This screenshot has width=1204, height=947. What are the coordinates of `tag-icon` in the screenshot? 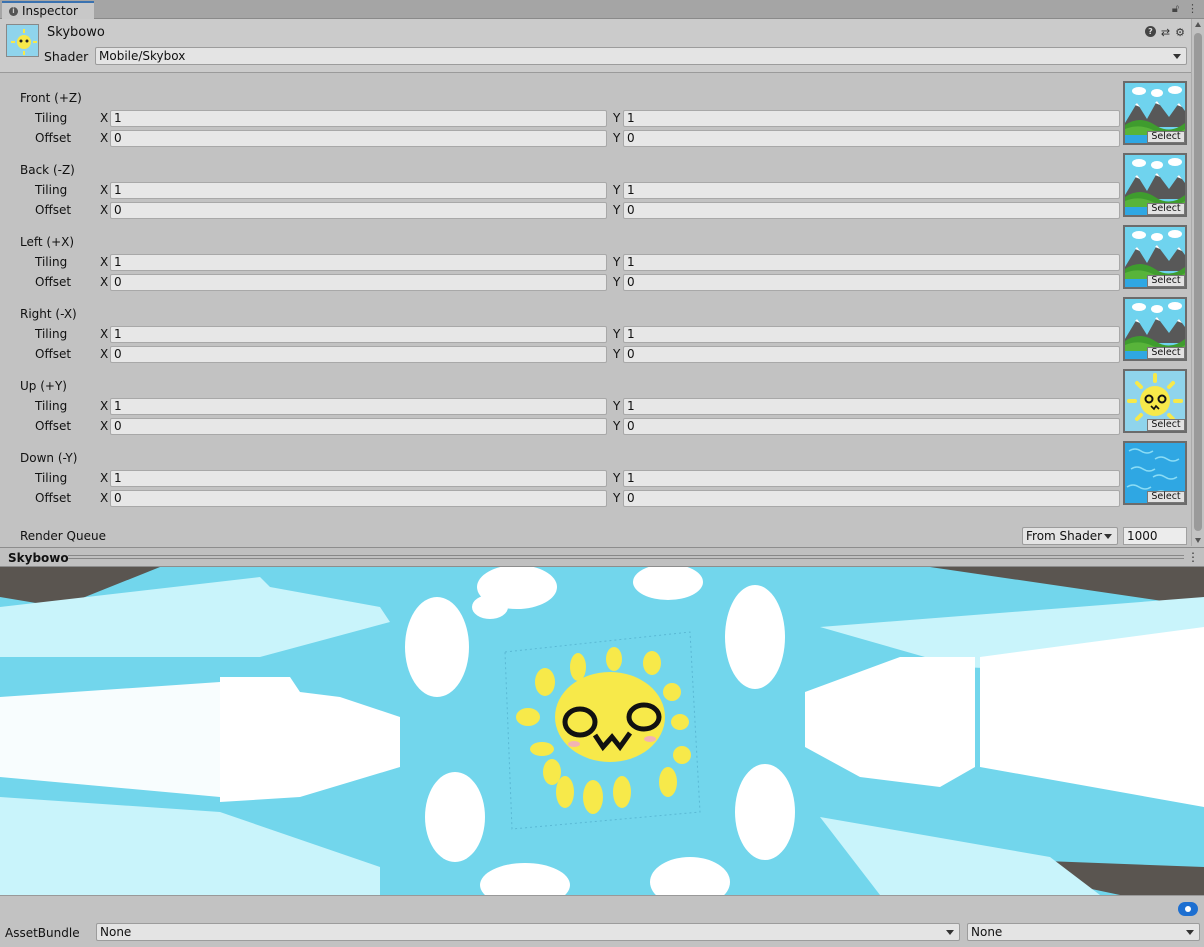 It's located at (1188, 909).